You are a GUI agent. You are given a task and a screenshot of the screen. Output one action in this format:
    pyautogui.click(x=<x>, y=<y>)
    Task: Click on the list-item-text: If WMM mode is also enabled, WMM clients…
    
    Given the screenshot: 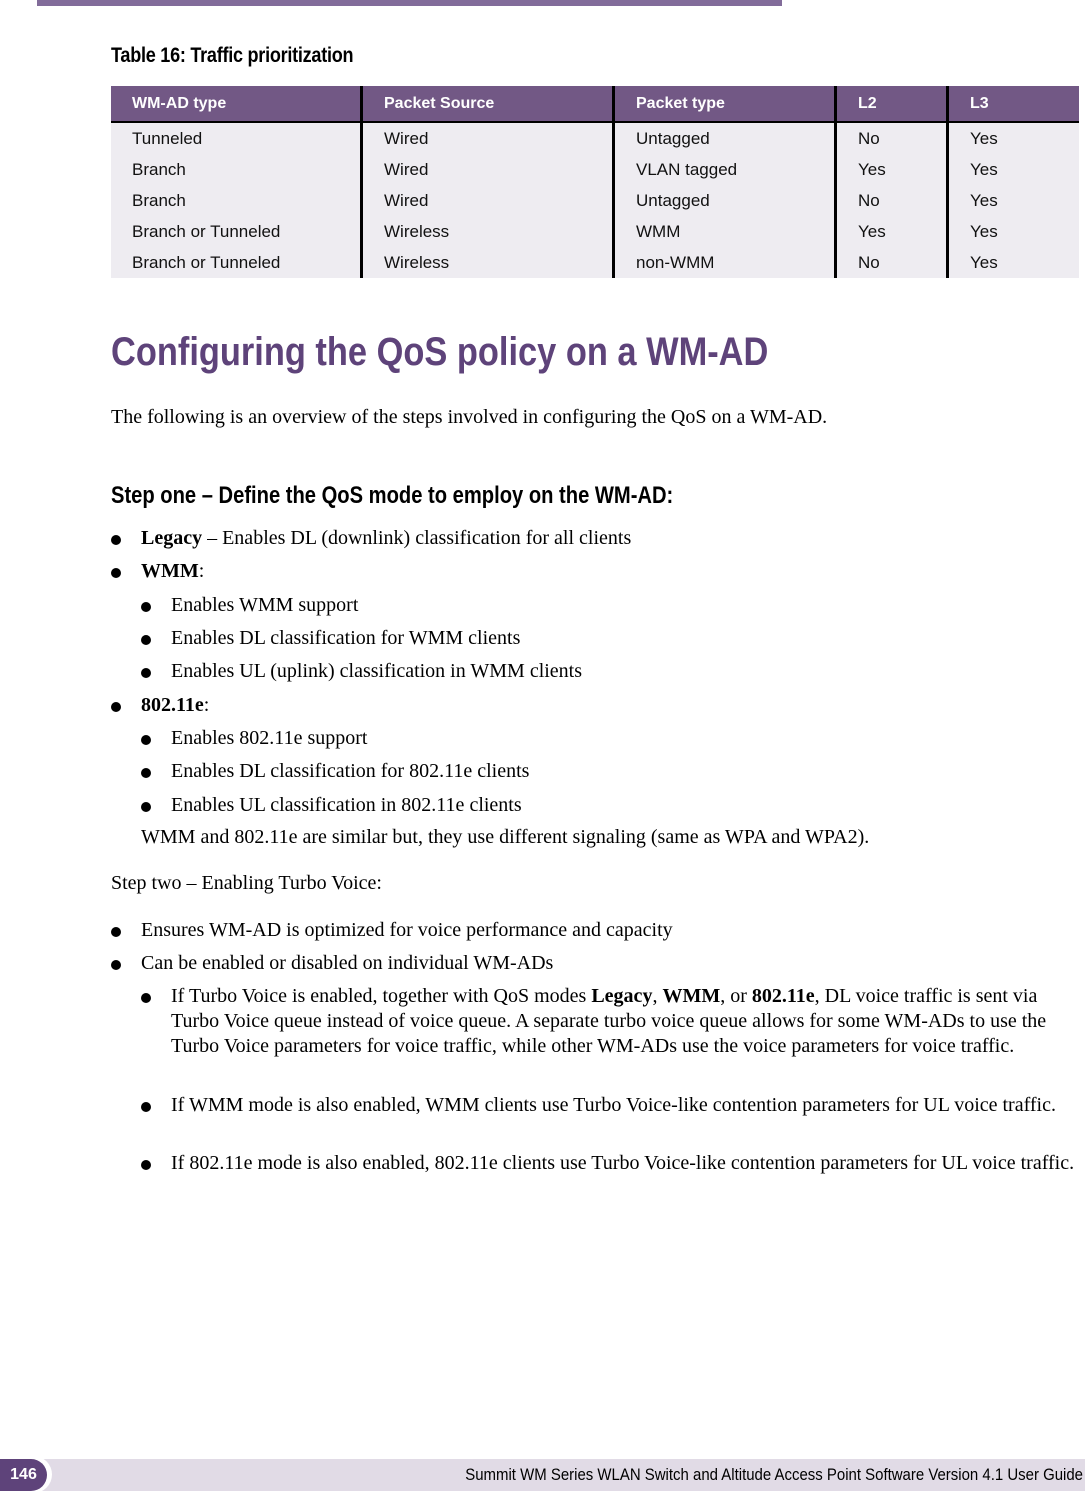 What is the action you would take?
    pyautogui.click(x=613, y=1105)
    